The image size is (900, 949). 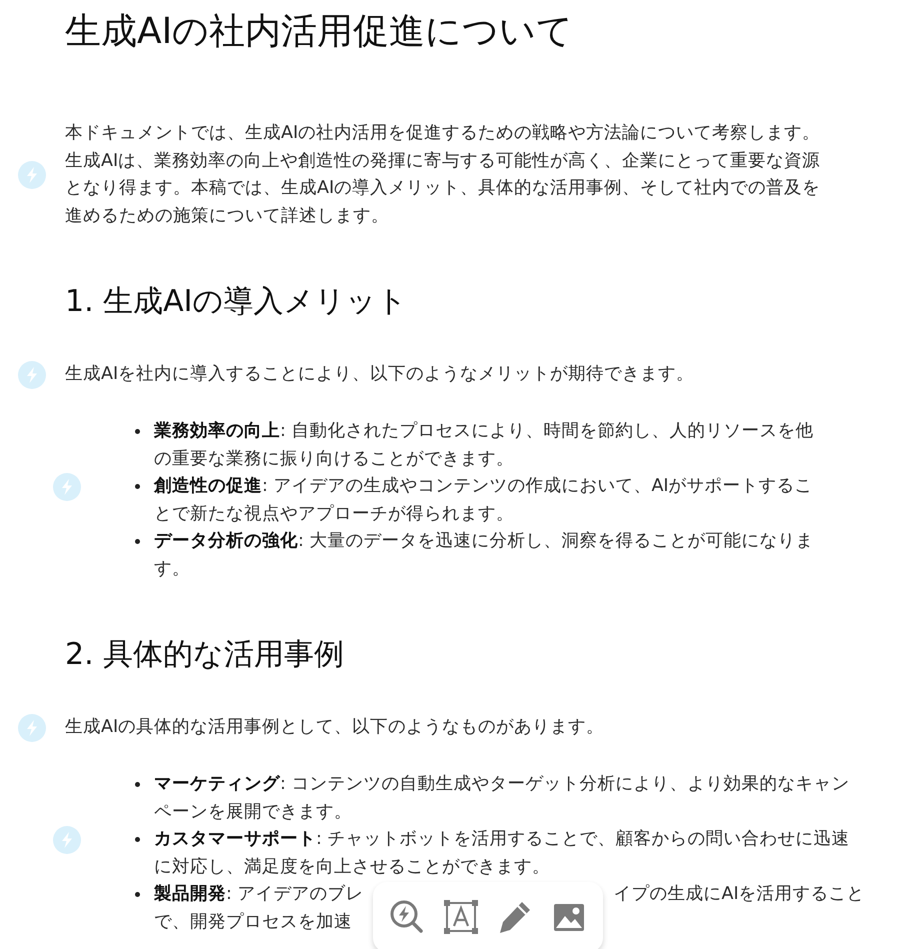 What do you see at coordinates (237, 302) in the screenshot?
I see `section-heading: 1. 生成AIの導入メリット` at bounding box center [237, 302].